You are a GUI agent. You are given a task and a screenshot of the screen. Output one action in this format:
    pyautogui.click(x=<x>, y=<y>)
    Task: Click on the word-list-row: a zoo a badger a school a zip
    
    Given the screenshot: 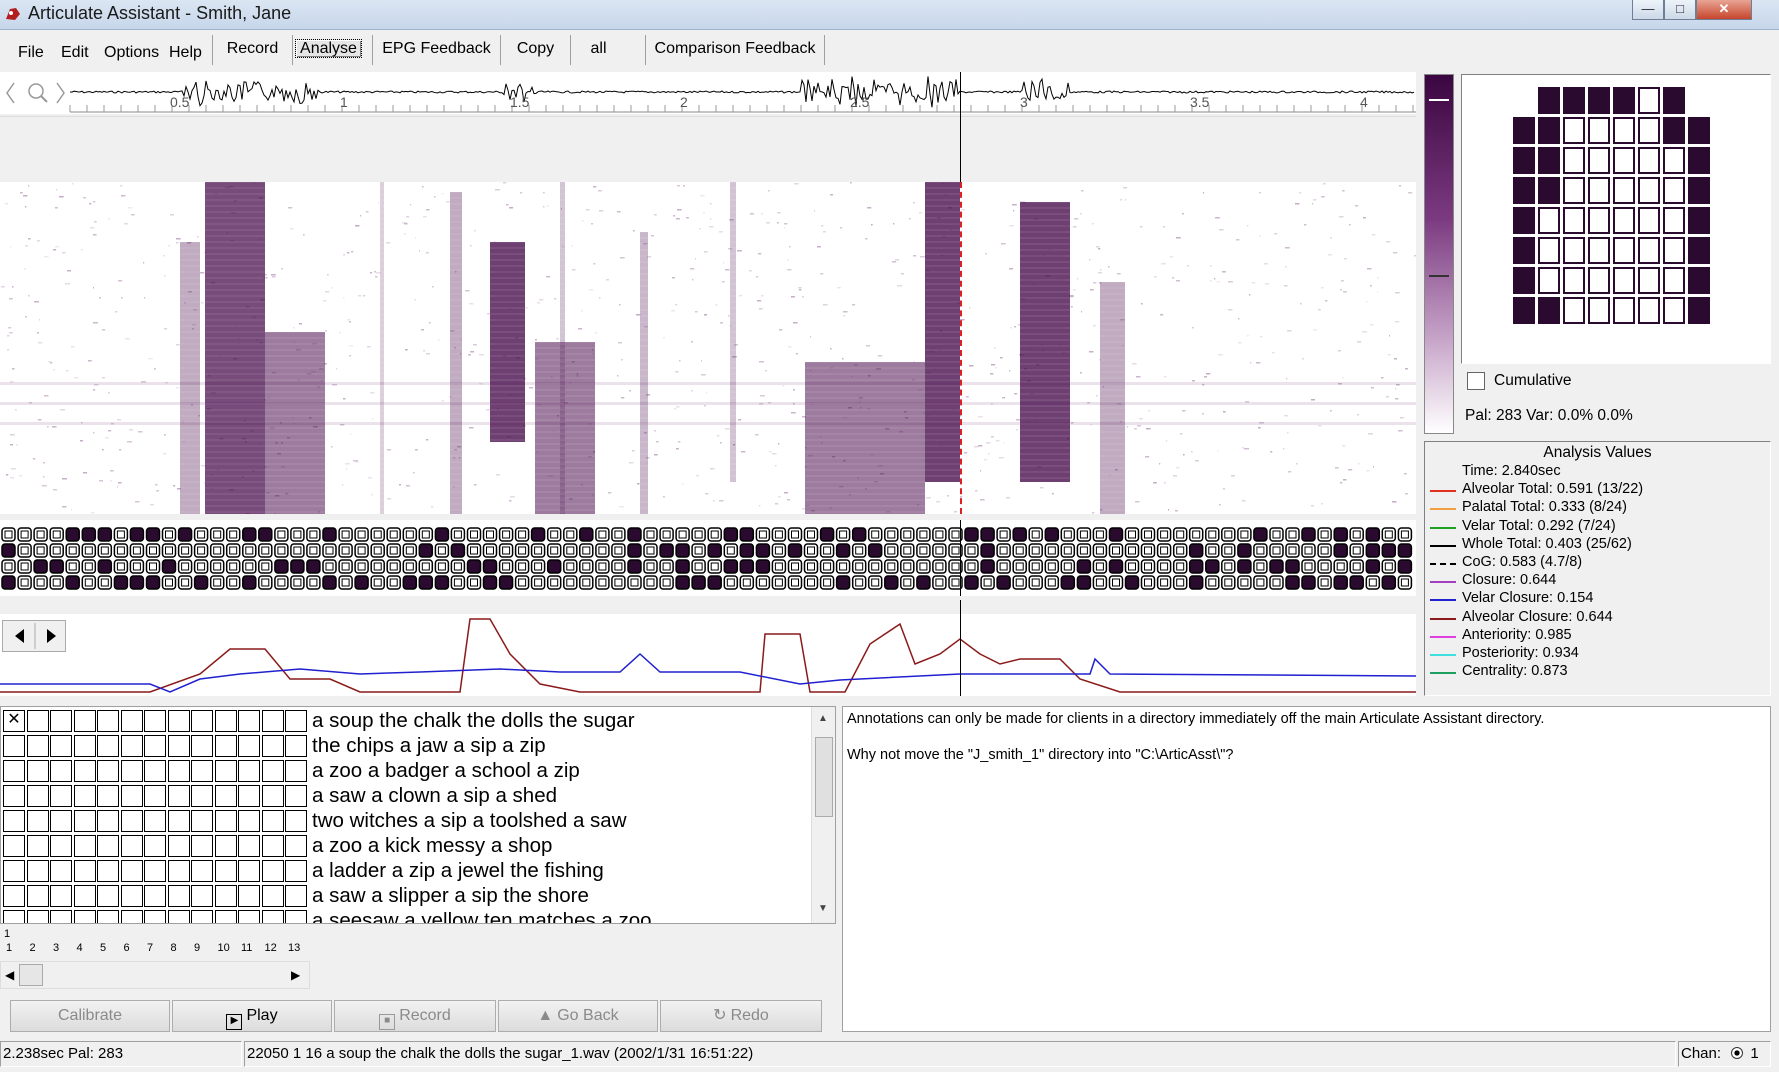 What is the action you would take?
    pyautogui.click(x=406, y=771)
    